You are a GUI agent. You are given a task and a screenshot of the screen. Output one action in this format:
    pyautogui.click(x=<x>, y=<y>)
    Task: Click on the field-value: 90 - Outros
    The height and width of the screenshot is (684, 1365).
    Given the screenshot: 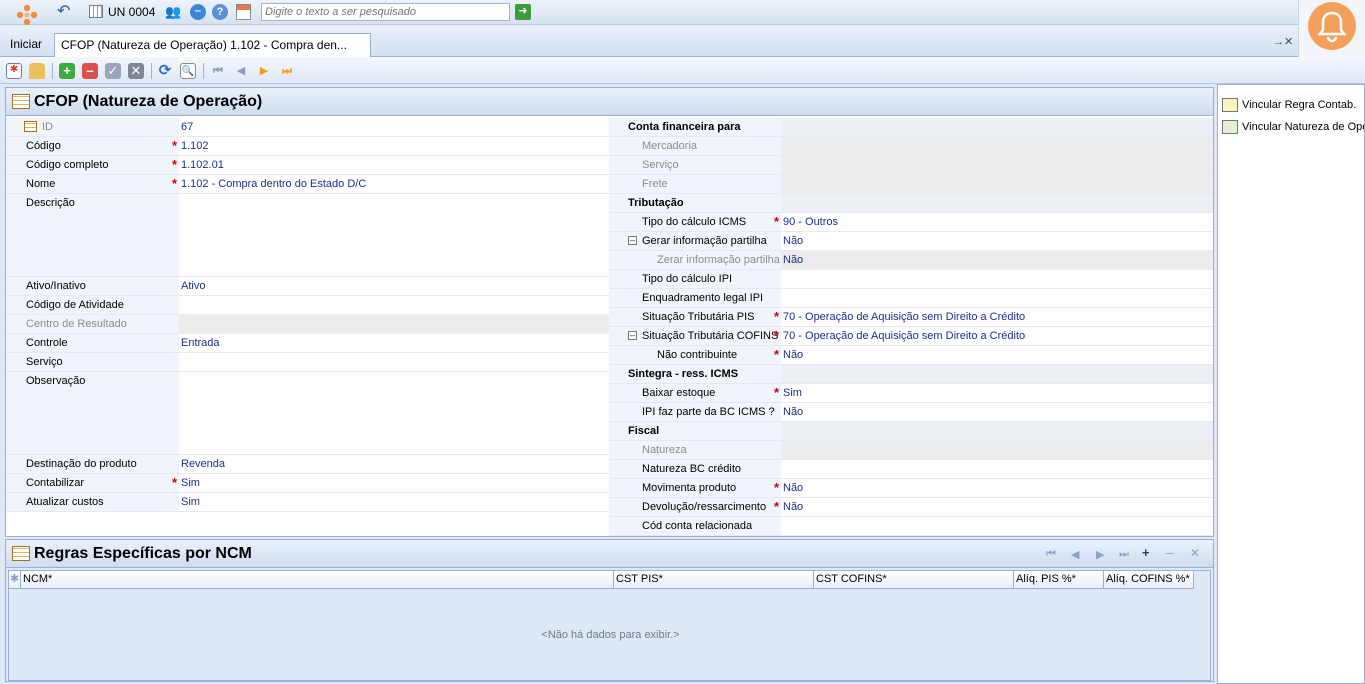 What is the action you would take?
    pyautogui.click(x=811, y=222)
    